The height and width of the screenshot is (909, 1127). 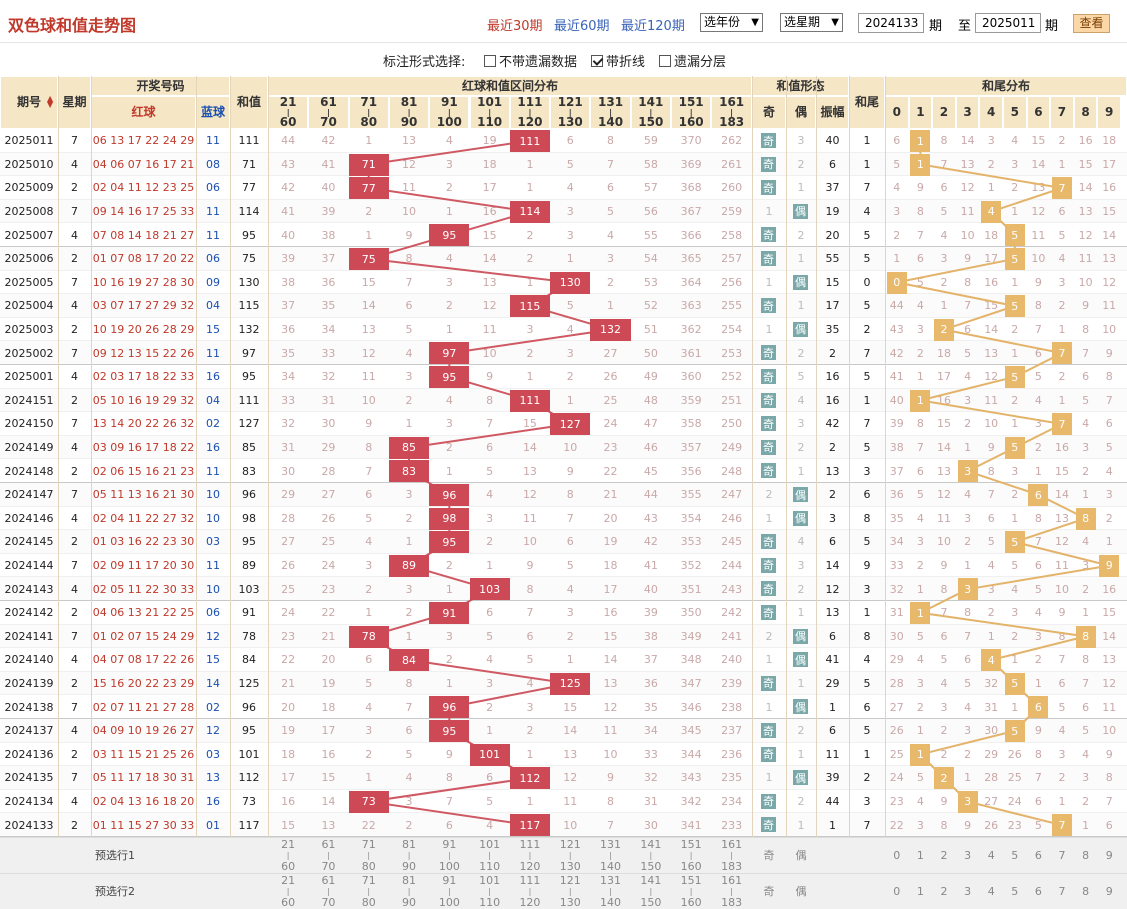 I want to click on from-issue-input: 2024133, so click(x=891, y=23).